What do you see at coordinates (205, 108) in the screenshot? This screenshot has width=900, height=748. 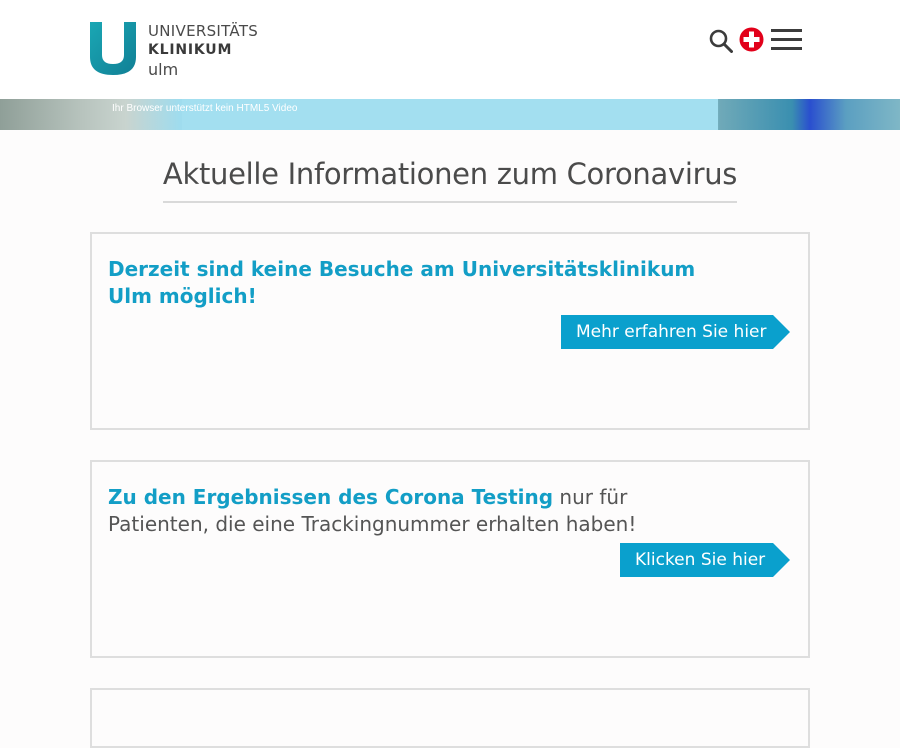 I see `video-fallback-message: Ihr Browser unterstützt kein HTML5 Video` at bounding box center [205, 108].